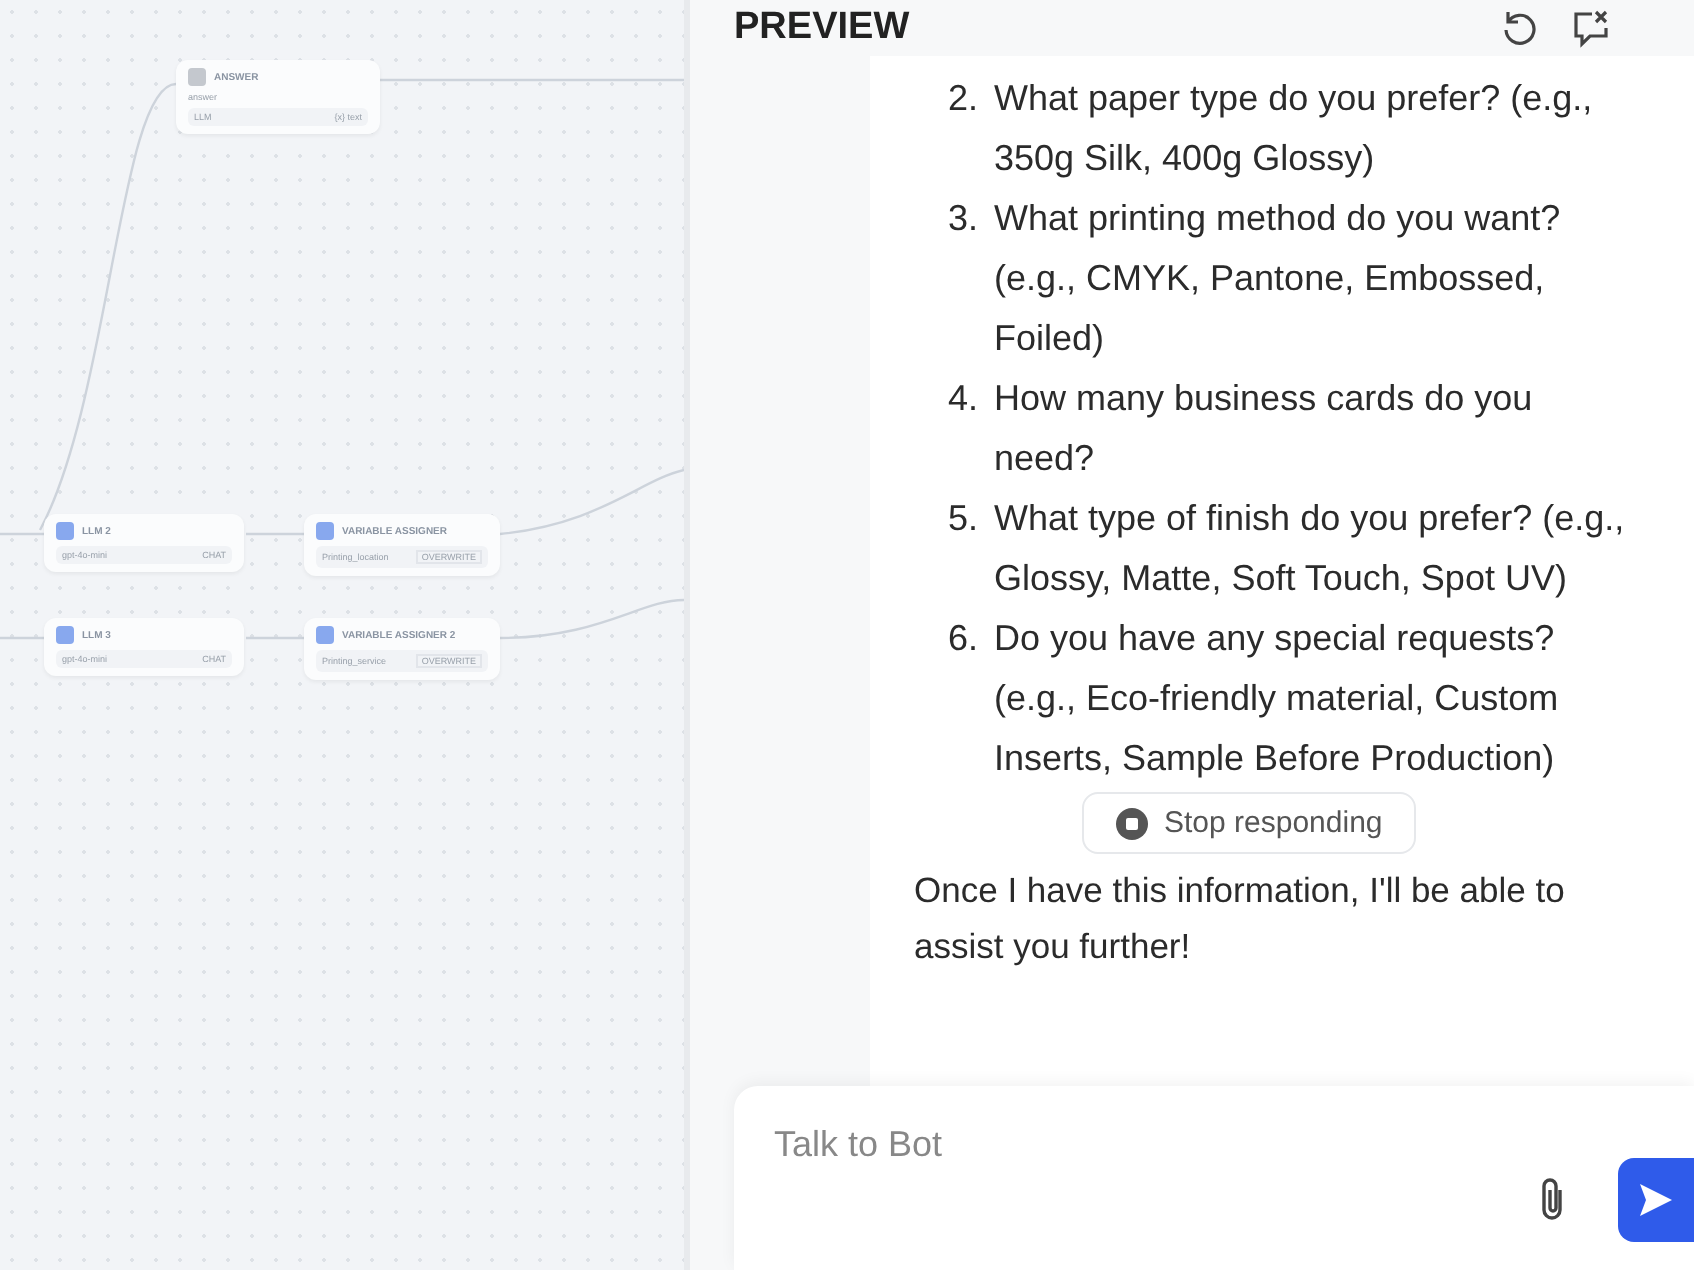 The width and height of the screenshot is (1694, 1270). I want to click on list-number: 4., so click(961, 399).